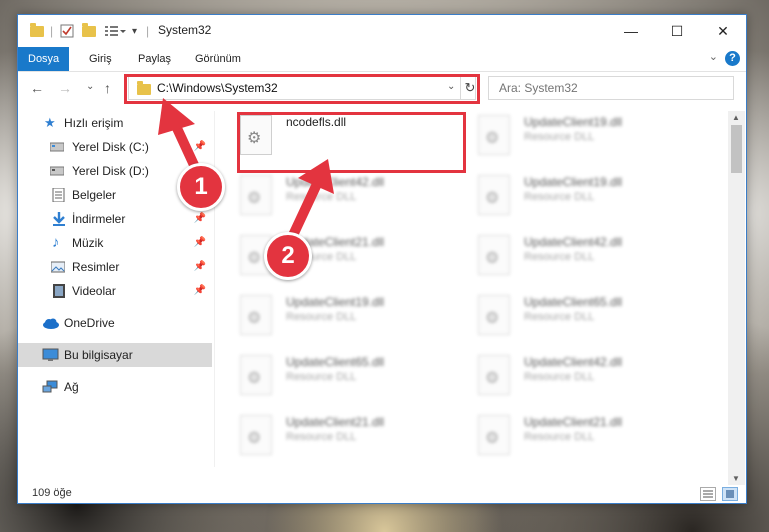 The image size is (769, 532). Describe the element at coordinates (201, 187) in the screenshot. I see `step-badge-1: 1` at that location.